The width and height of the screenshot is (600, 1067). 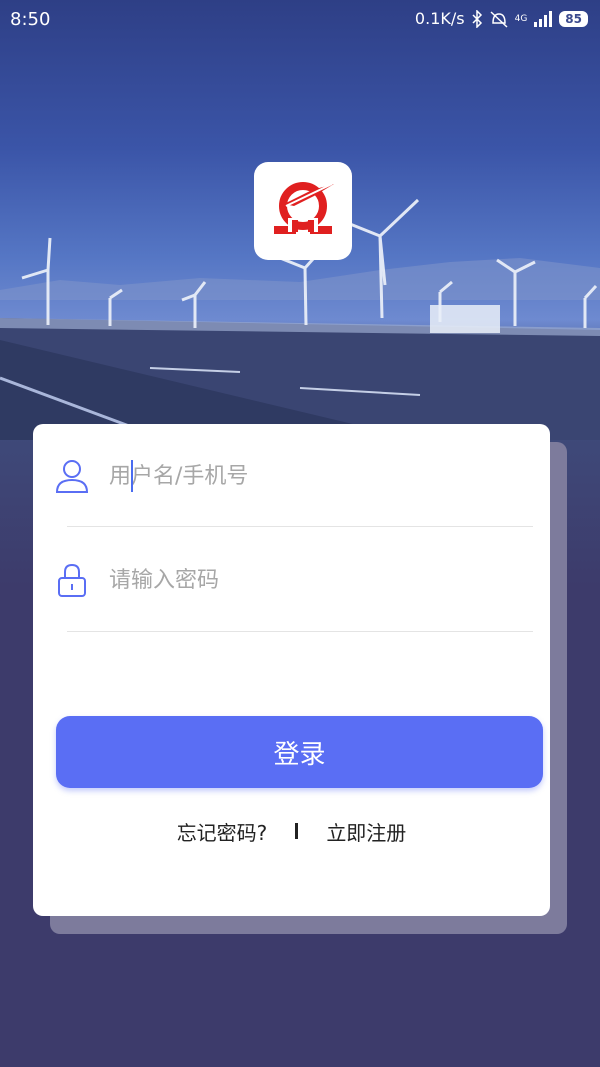 I want to click on username-divider, so click(x=300, y=526).